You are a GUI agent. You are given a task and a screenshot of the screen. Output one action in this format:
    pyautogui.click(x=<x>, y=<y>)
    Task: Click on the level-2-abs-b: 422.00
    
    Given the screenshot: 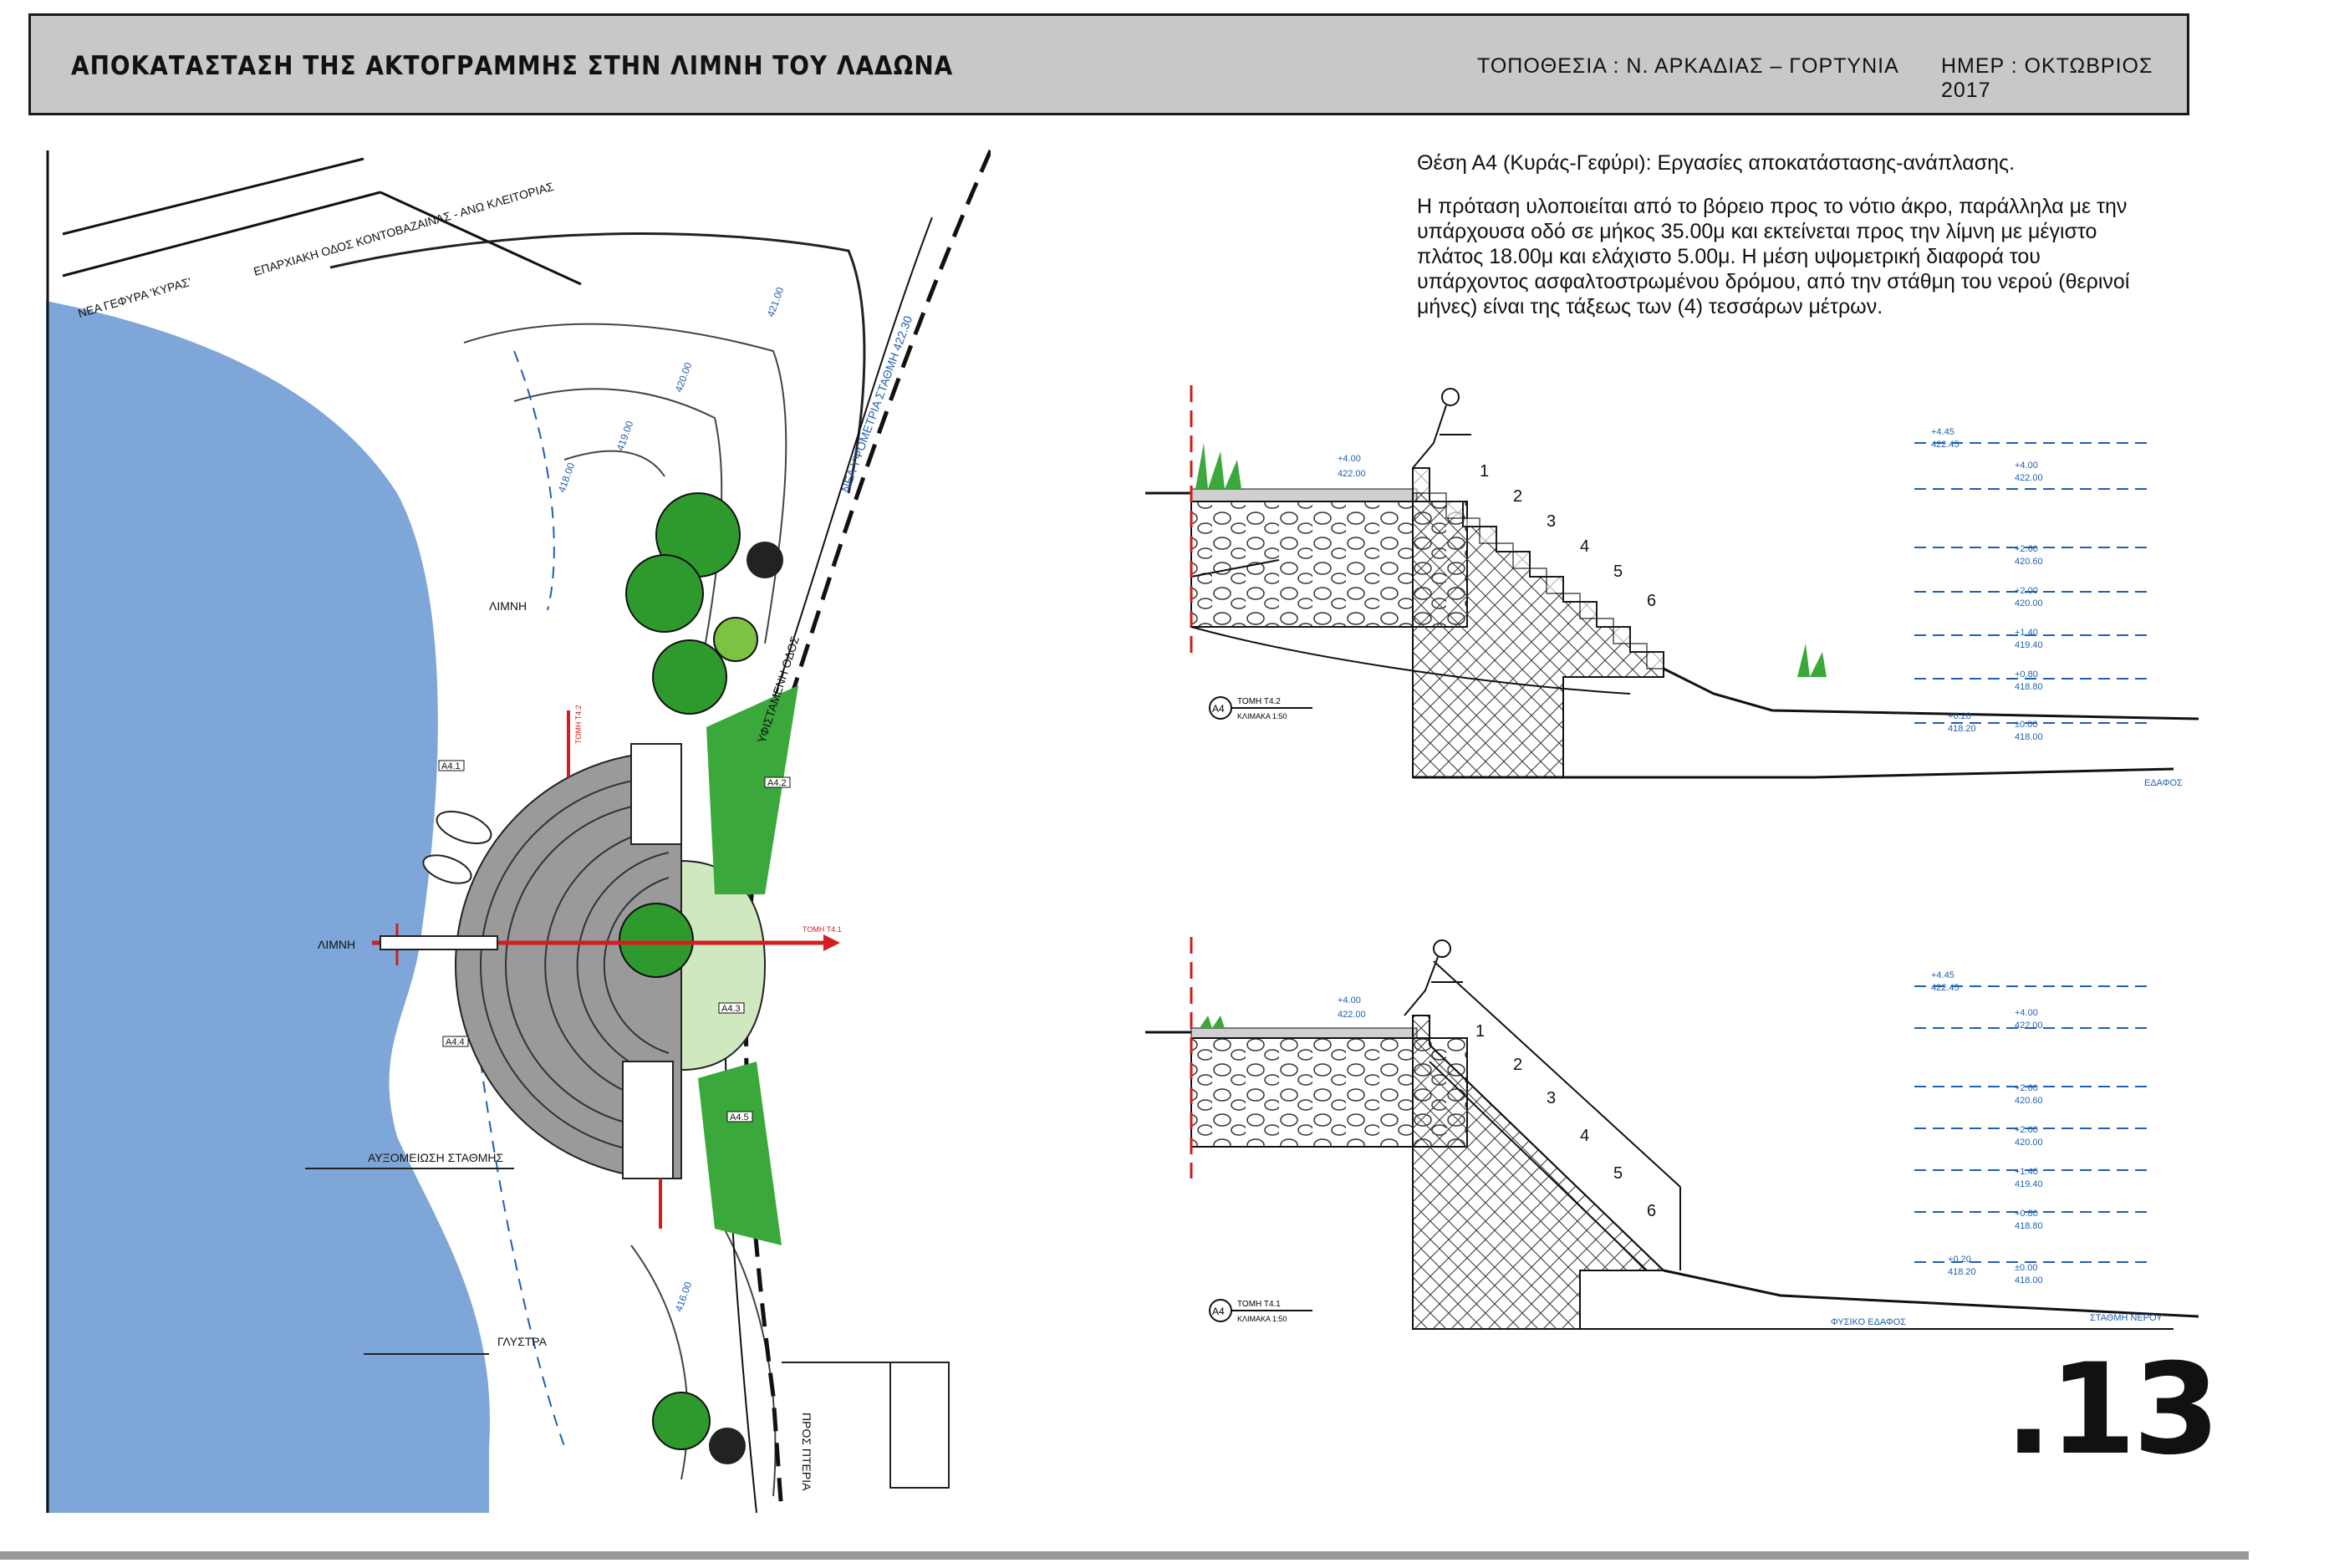 What is the action you would take?
    pyautogui.click(x=2029, y=1026)
    